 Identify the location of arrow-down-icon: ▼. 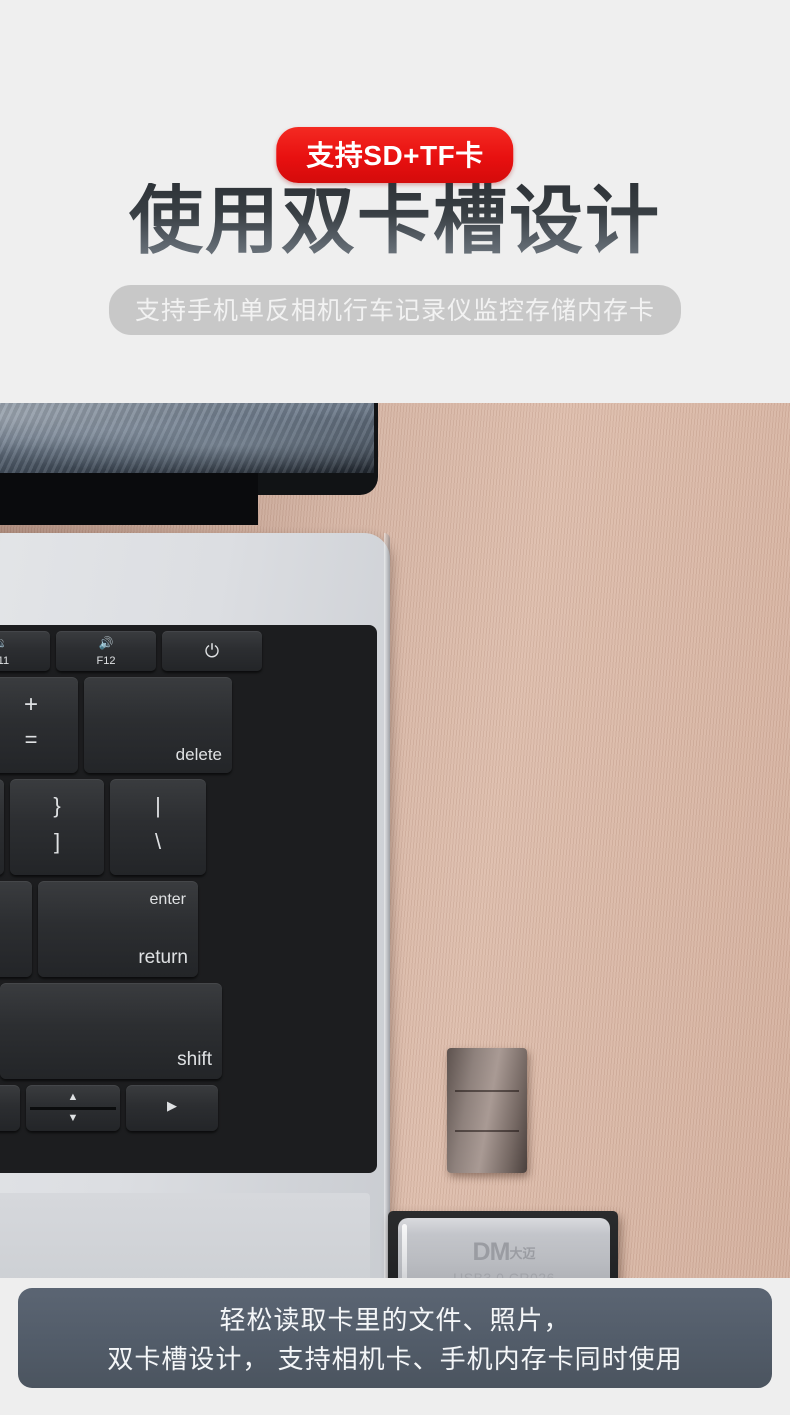
(73, 1118).